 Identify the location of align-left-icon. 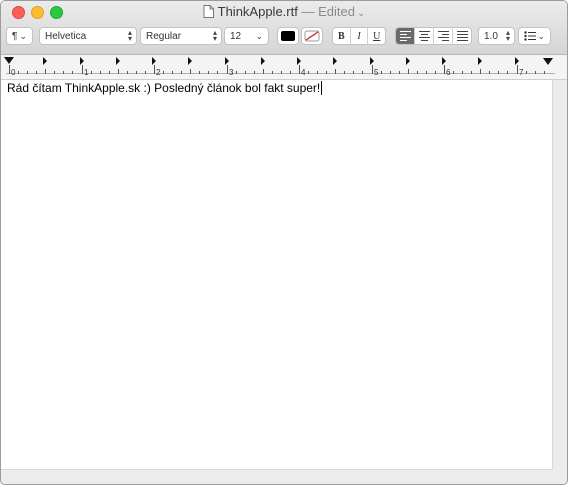
(405, 36).